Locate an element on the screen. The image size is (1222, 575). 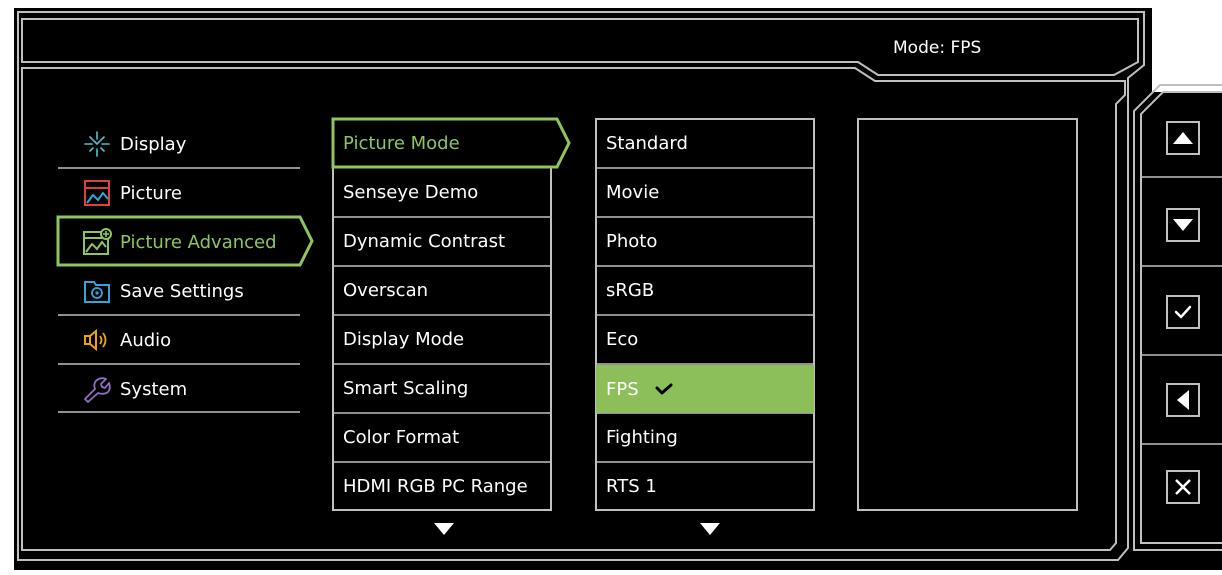
option-label: sRGB is located at coordinates (630, 290).